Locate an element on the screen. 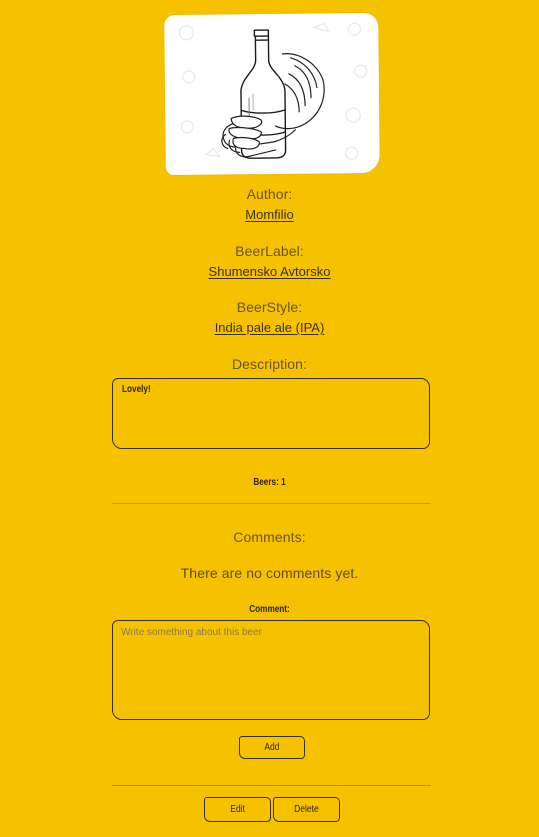 Image resolution: width=539 pixels, height=837 pixels. add-comment-button: Add is located at coordinates (272, 747).